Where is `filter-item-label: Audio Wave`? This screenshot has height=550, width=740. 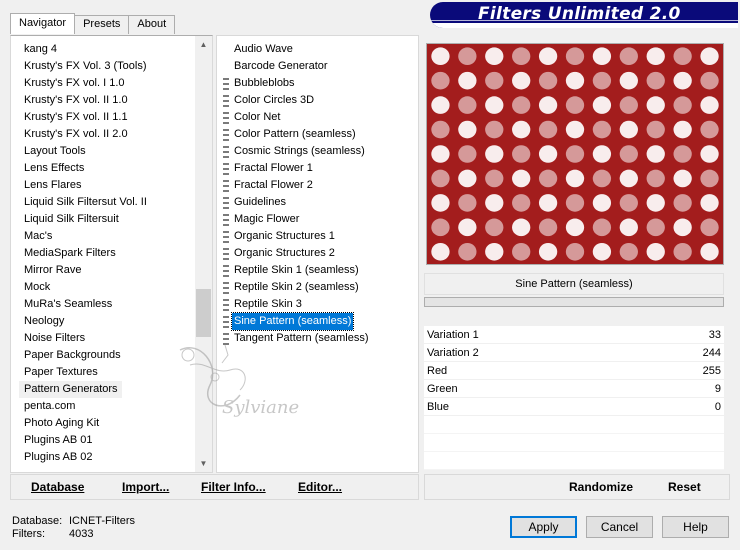
filter-item-label: Audio Wave is located at coordinates (263, 49).